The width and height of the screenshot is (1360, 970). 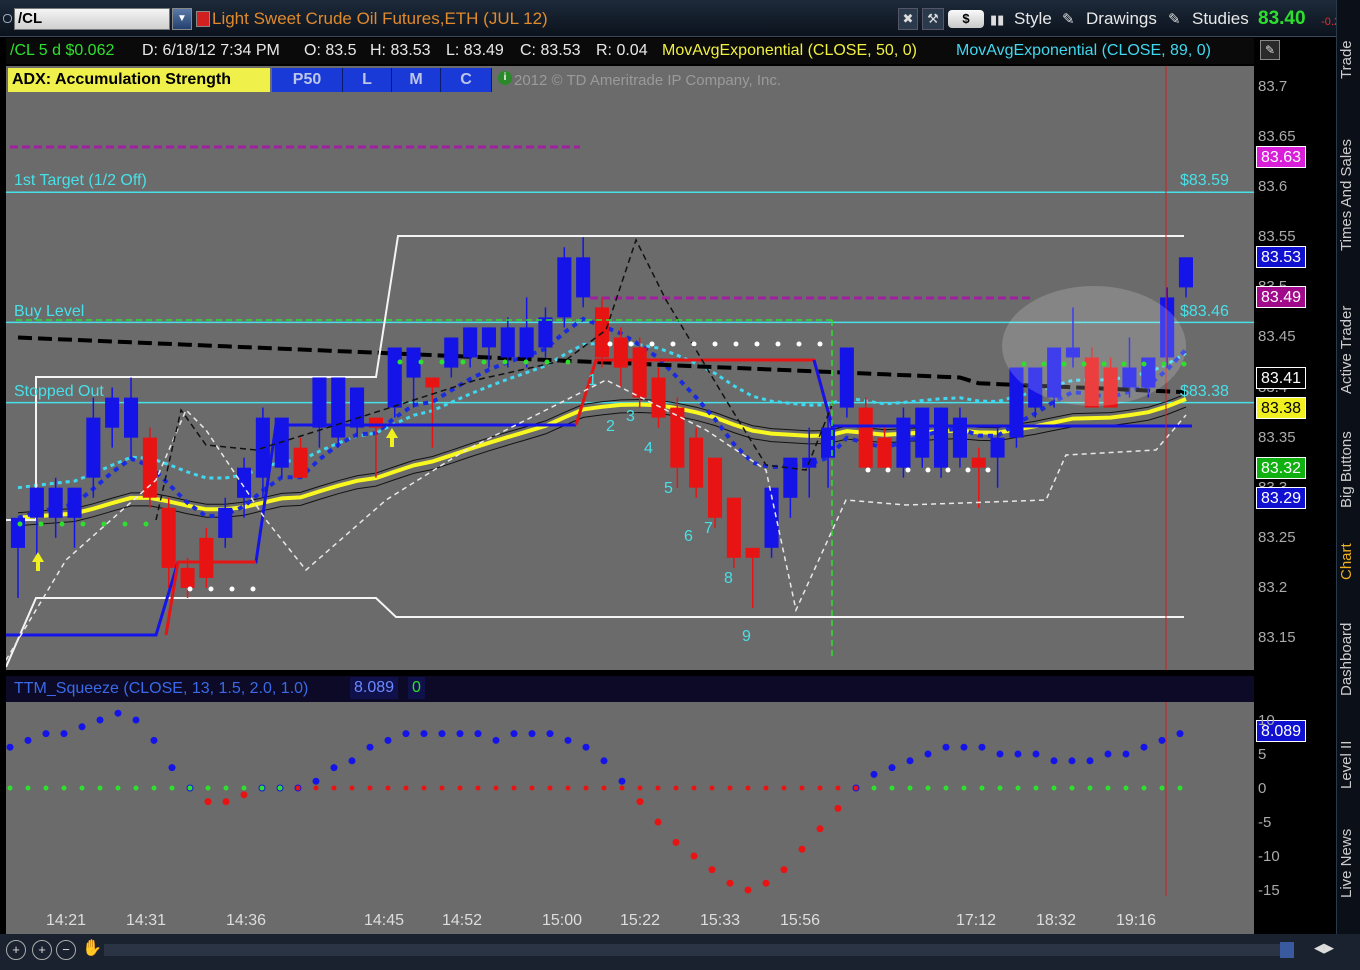 What do you see at coordinates (1269, 890) in the screenshot?
I see `squeeze-tick: -15` at bounding box center [1269, 890].